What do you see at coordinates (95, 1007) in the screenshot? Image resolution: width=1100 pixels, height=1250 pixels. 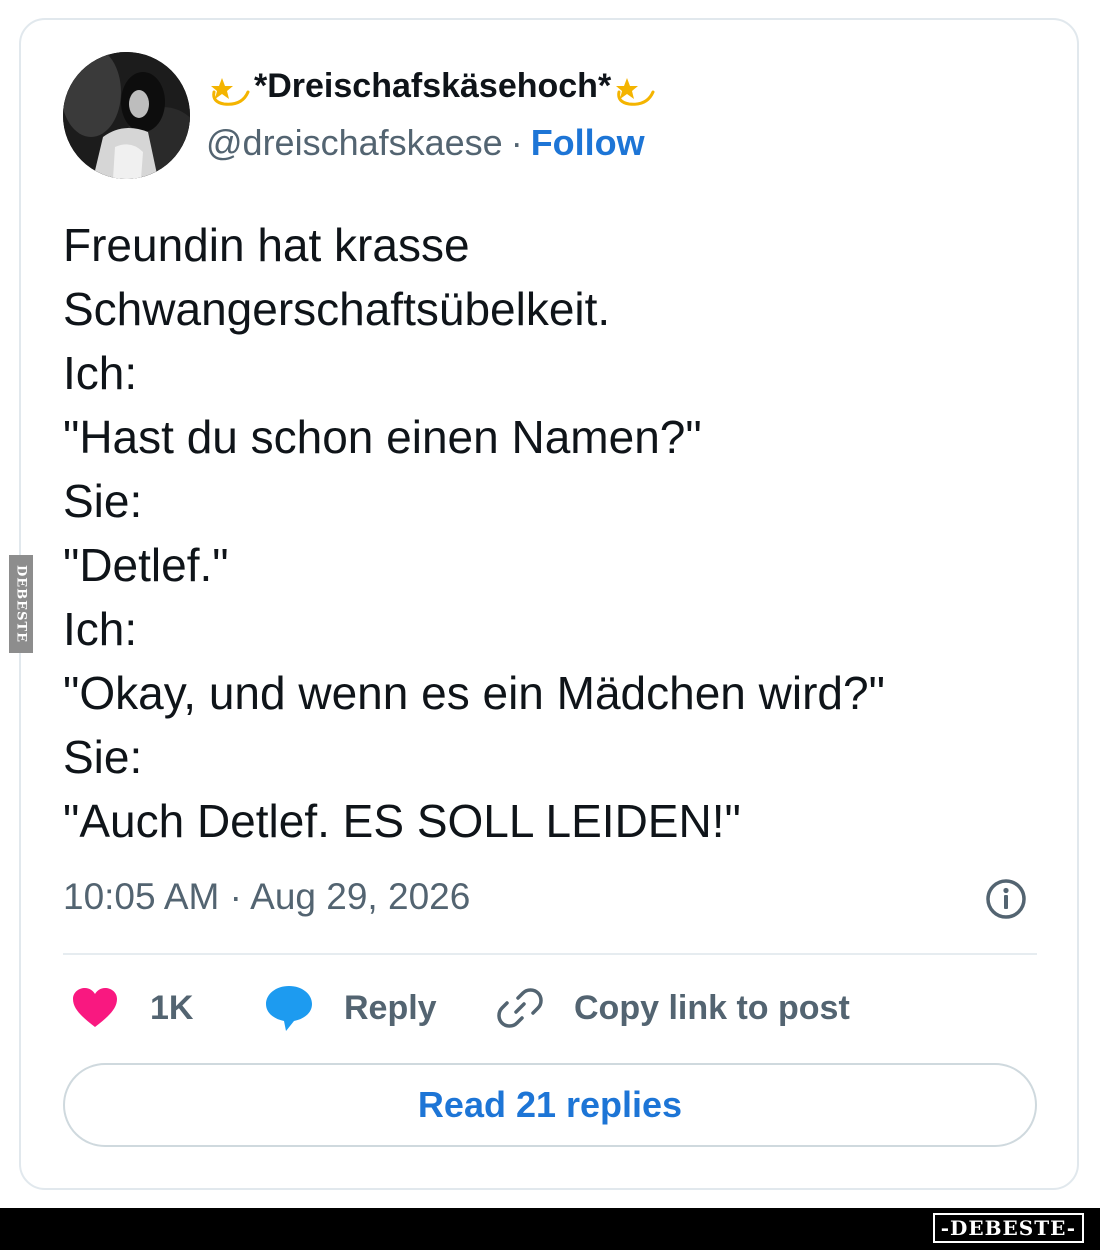 I see `heart-icon` at bounding box center [95, 1007].